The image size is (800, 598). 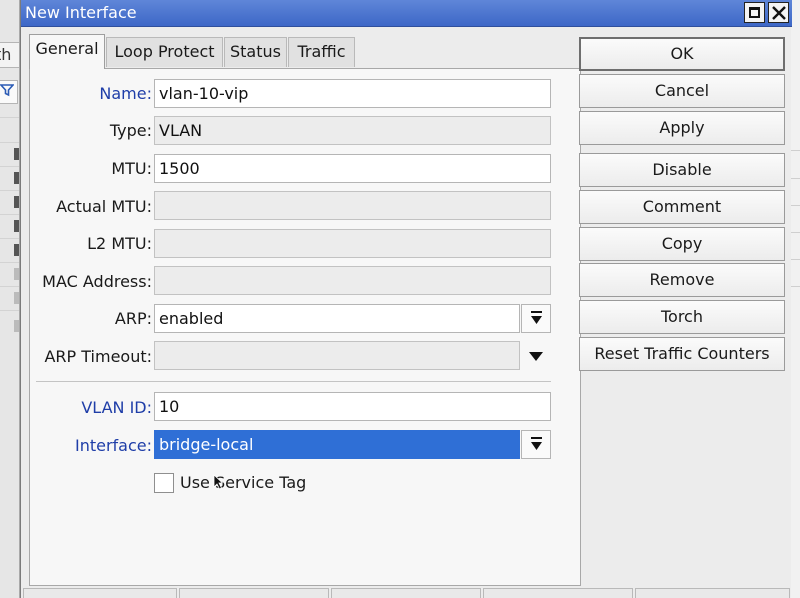 I want to click on use-service-tag-label: Use Service Tag, so click(x=243, y=483).